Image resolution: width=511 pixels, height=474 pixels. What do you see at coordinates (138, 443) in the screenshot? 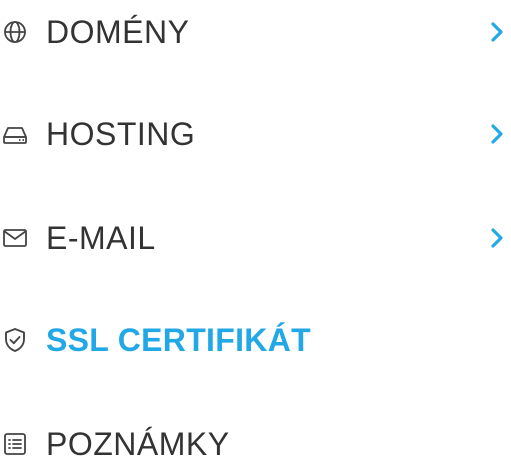
I see `menu-item-label: POZNÁMKY` at bounding box center [138, 443].